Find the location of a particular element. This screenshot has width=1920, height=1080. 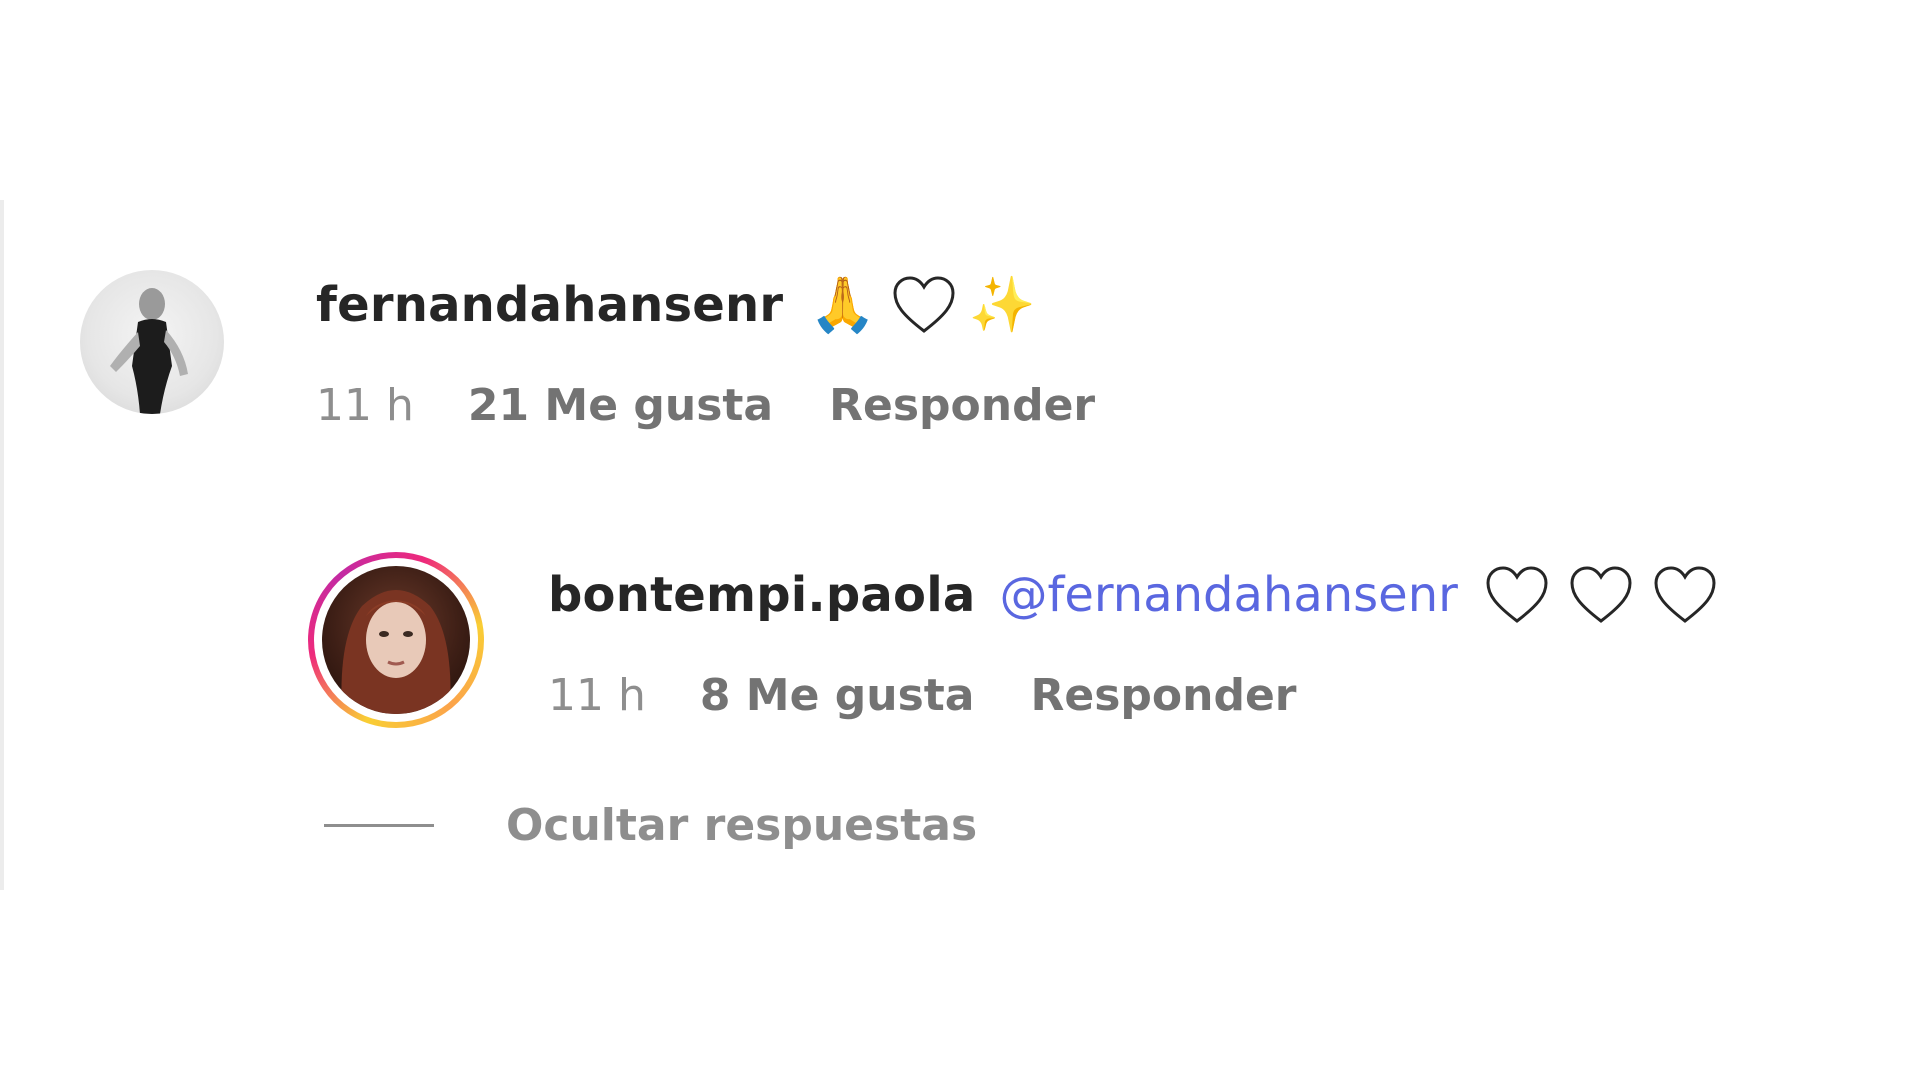

hide-replies-button: Ocultar respuestas is located at coordinates (650, 825).